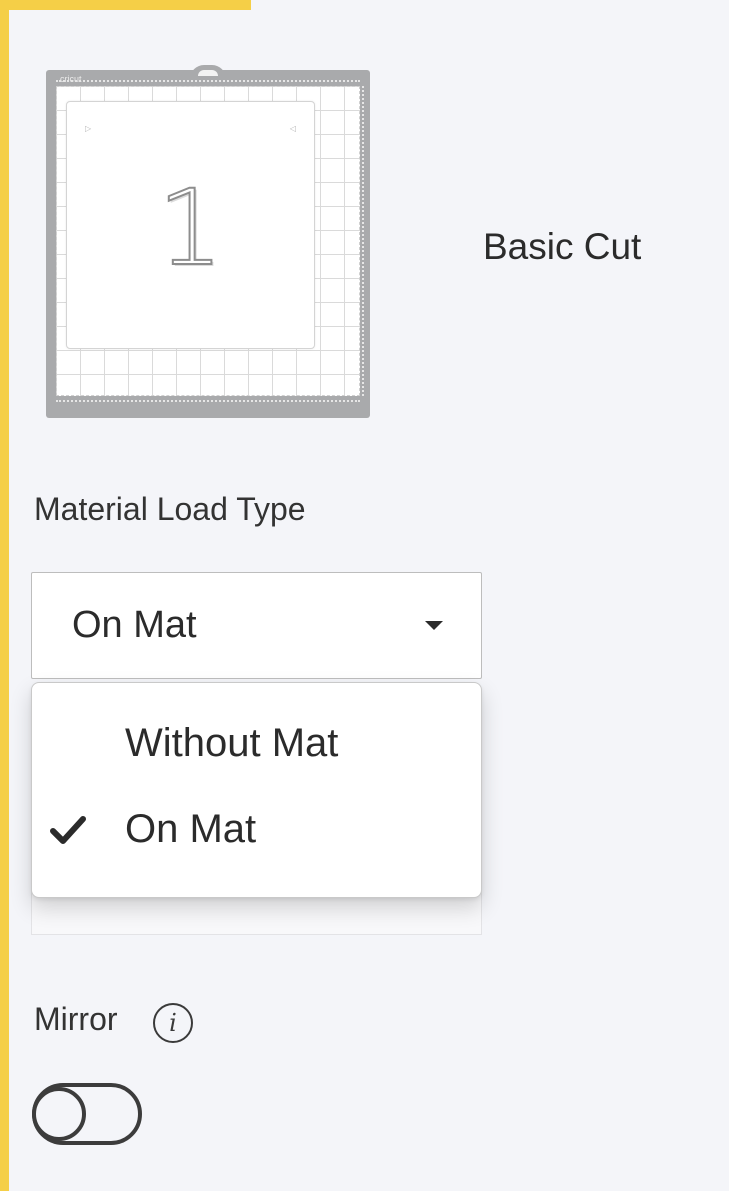  I want to click on mat-corner-marker-right: ◁, so click(292, 128).